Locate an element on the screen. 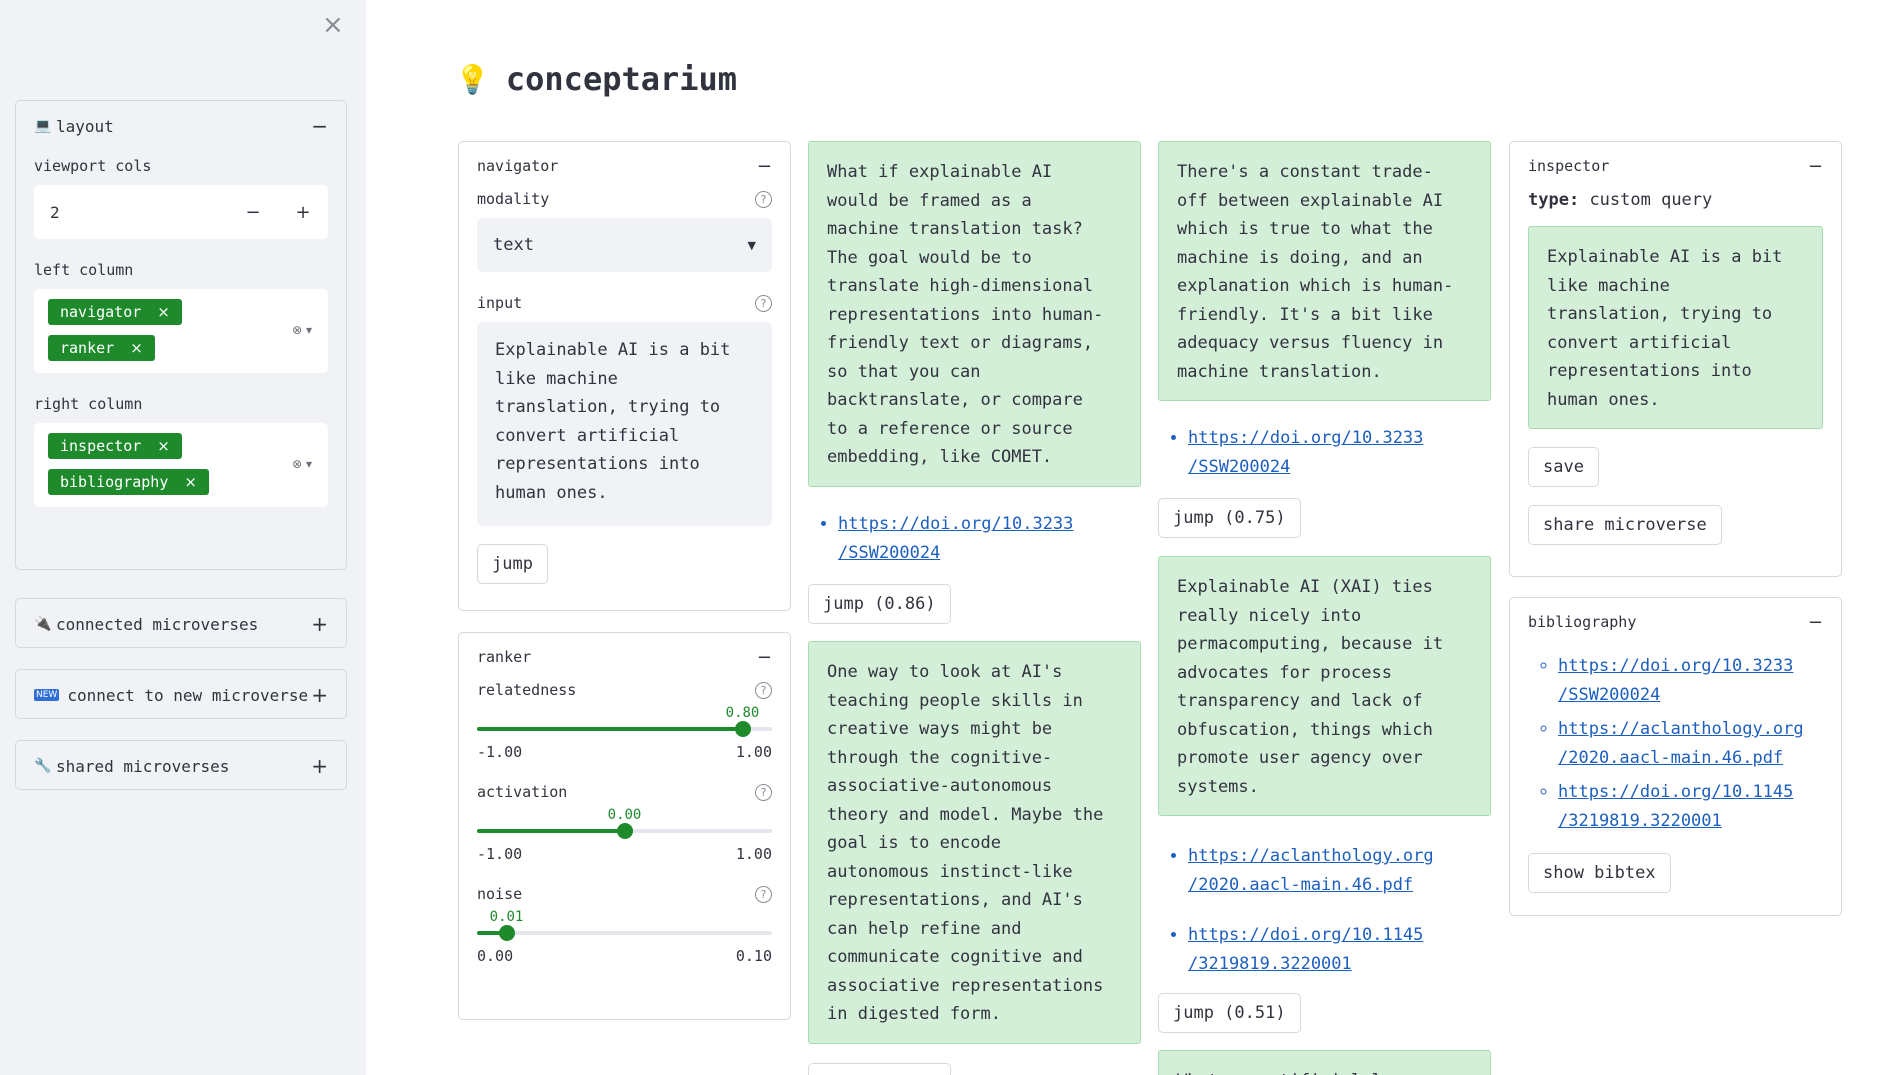 This screenshot has width=1903, height=1075. connected-microverses-expander: 🔌 connected microverses + is located at coordinates (181, 623).